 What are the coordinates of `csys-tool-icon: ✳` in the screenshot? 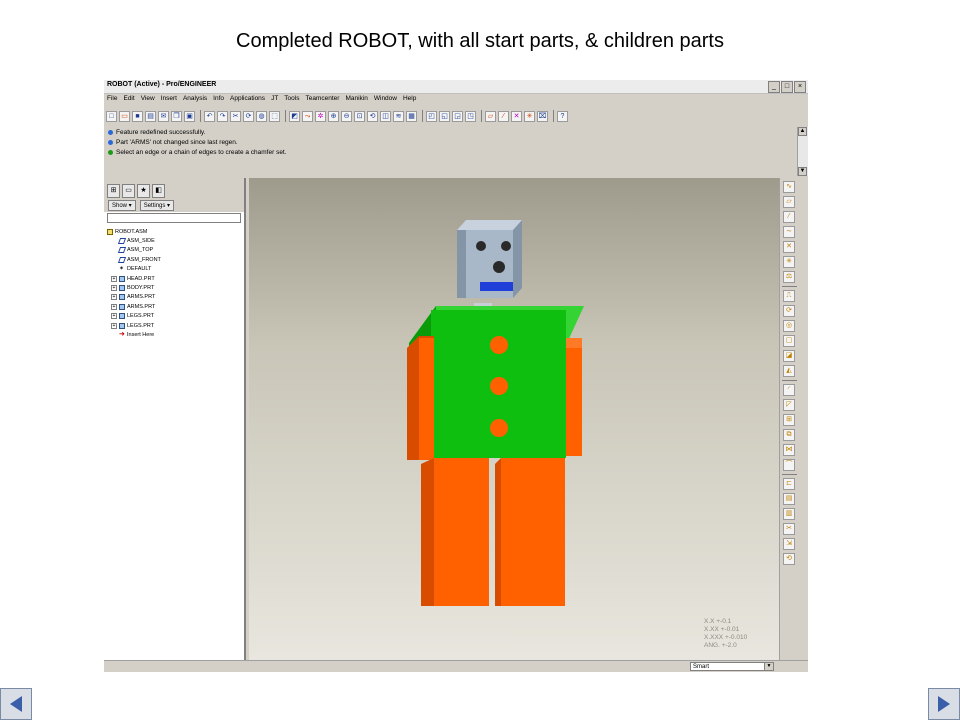 It's located at (789, 262).